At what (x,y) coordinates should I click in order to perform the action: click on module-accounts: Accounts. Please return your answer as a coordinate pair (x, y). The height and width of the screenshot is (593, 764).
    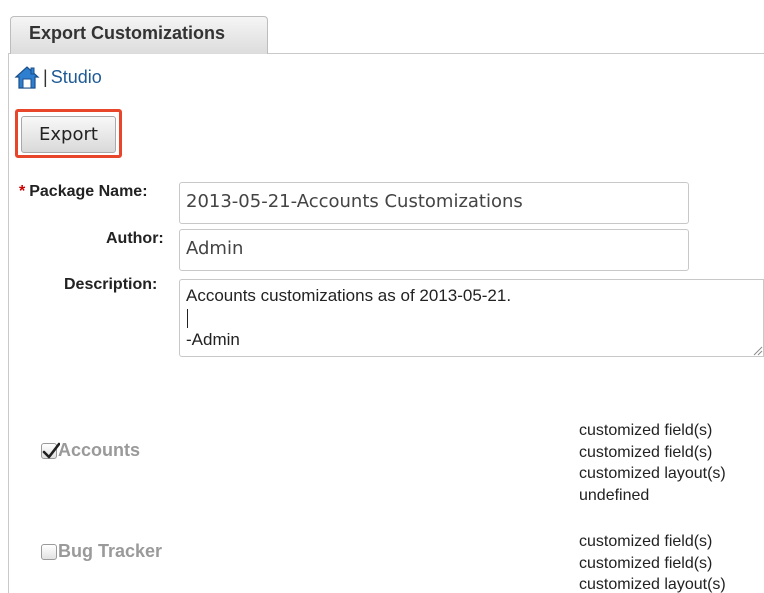
    Looking at the image, I should click on (90, 450).